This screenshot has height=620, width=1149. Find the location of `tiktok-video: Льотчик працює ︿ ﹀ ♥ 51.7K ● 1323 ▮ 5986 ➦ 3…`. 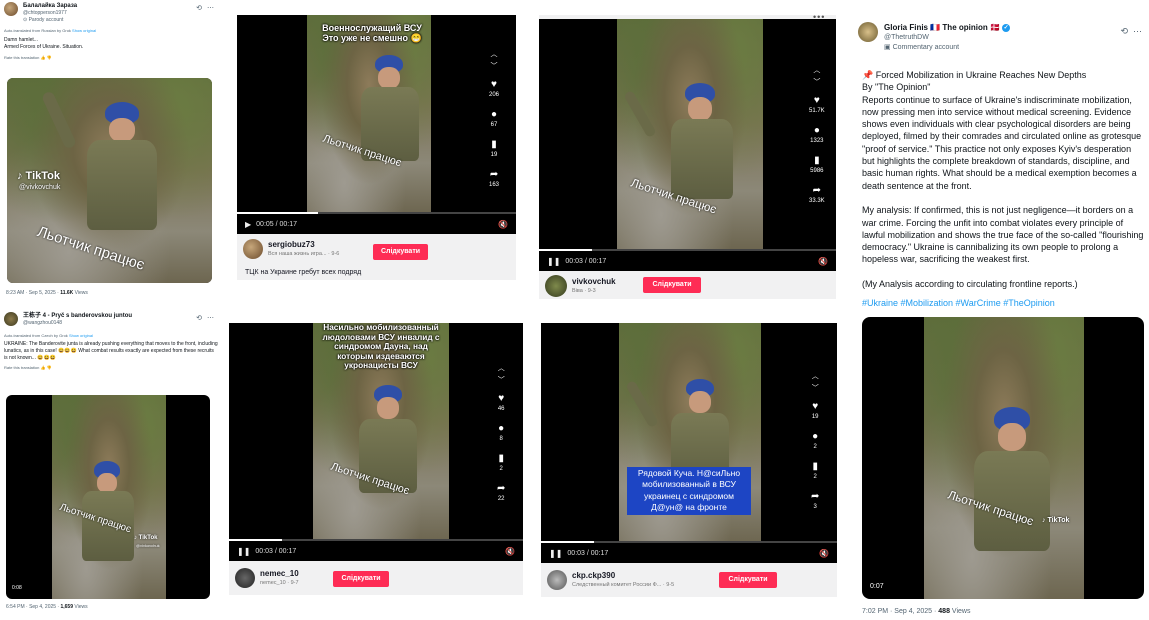

tiktok-video: Льотчик працює ︿ ﹀ ♥ 51.7K ● 1323 ▮ 5986 ➦ 3… is located at coordinates (687, 145).